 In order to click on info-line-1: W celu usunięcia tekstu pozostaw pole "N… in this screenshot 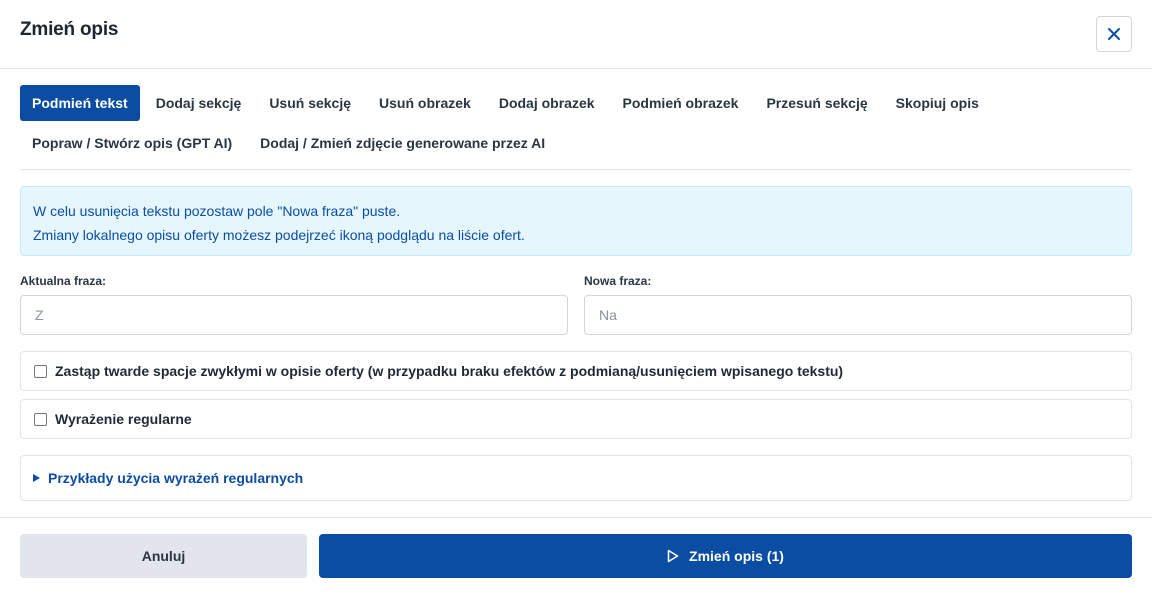, I will do `click(217, 211)`.